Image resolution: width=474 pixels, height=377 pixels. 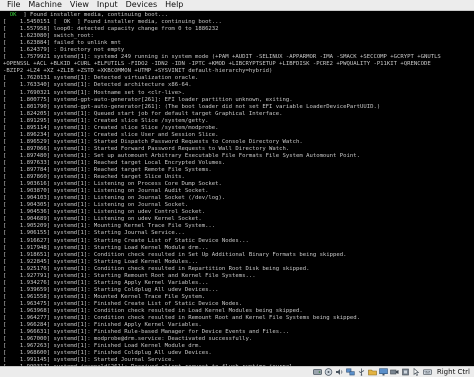 I want to click on menu-bar: File Machine View Input Devices Help, so click(x=237, y=5).